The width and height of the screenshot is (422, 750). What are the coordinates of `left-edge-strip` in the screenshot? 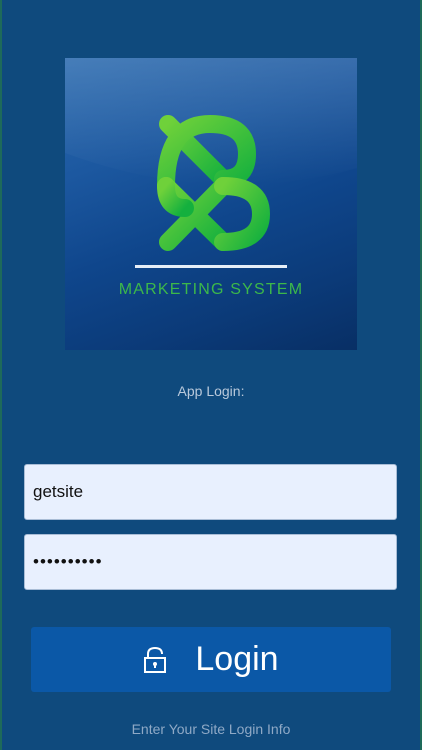 It's located at (1, 375).